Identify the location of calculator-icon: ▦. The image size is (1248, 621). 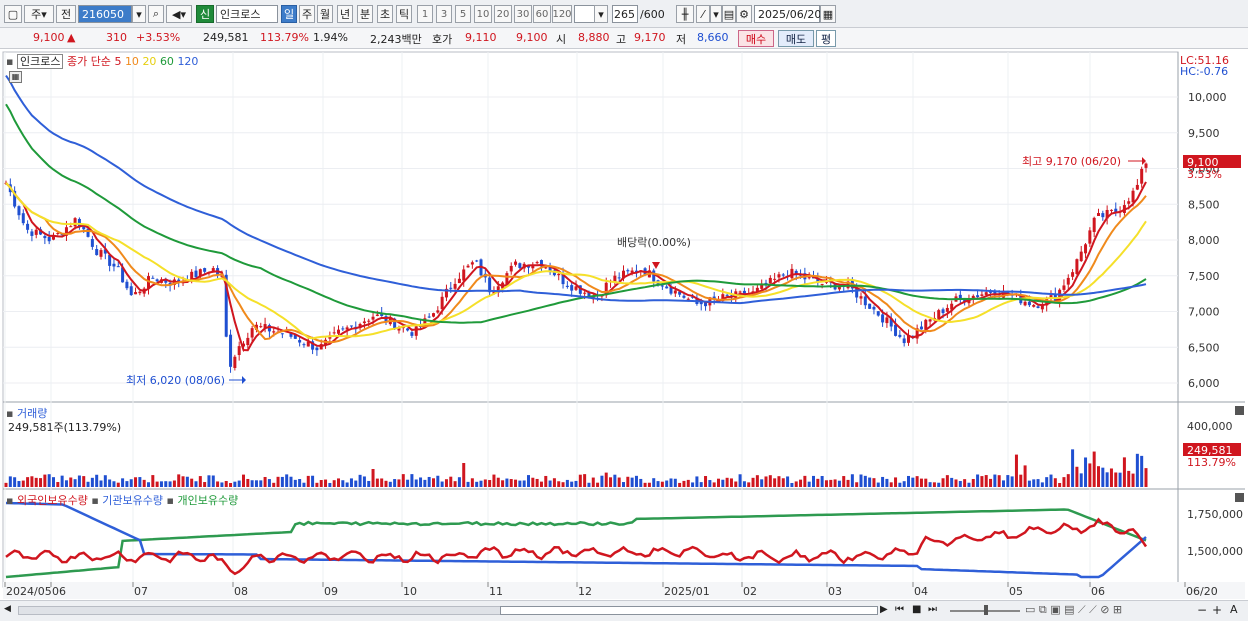
(15, 77).